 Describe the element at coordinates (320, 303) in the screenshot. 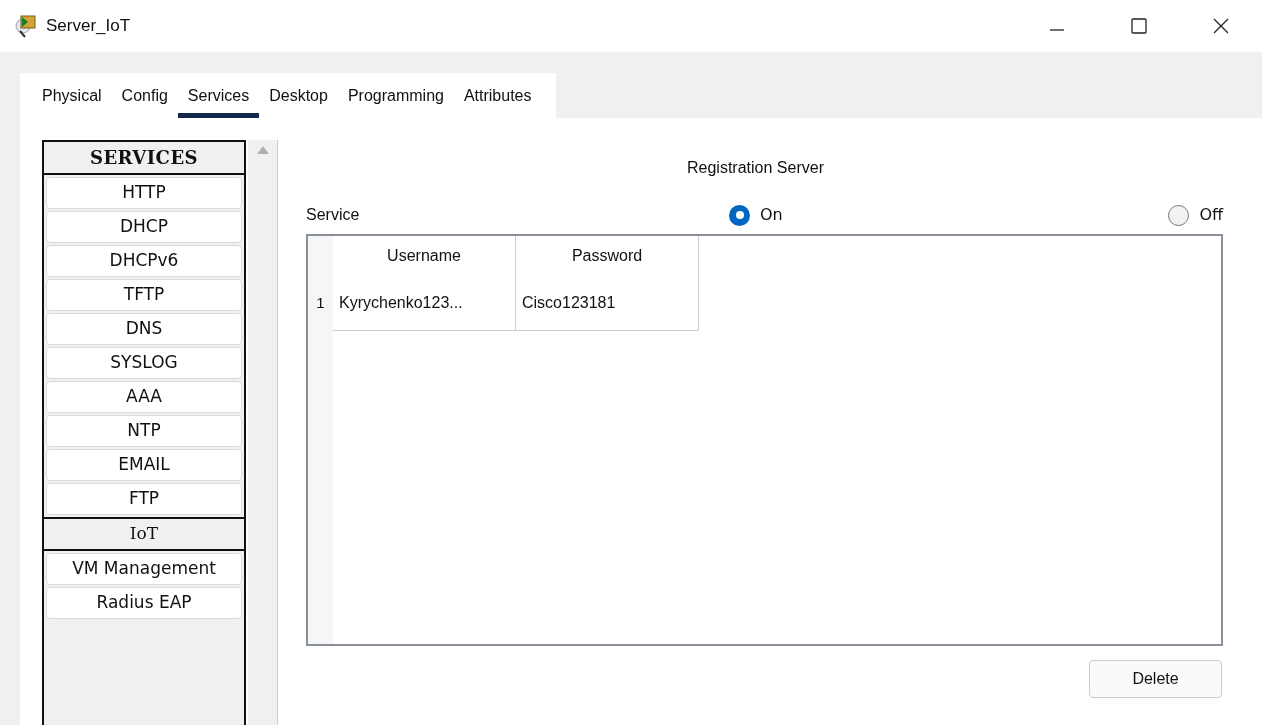

I see `row-number: 1` at that location.